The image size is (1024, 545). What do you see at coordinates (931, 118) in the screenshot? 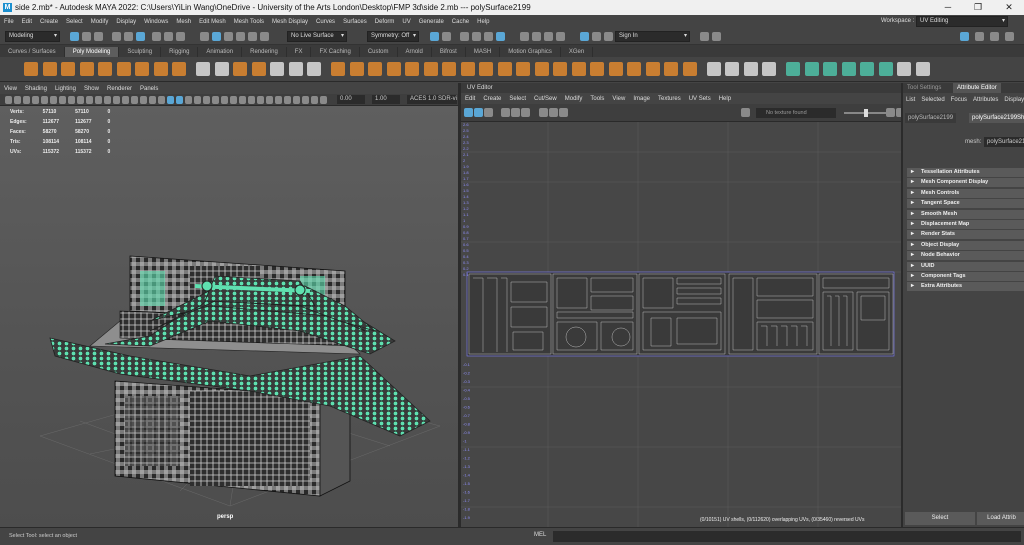
I see `node-tab-transform: polySurface2199` at bounding box center [931, 118].